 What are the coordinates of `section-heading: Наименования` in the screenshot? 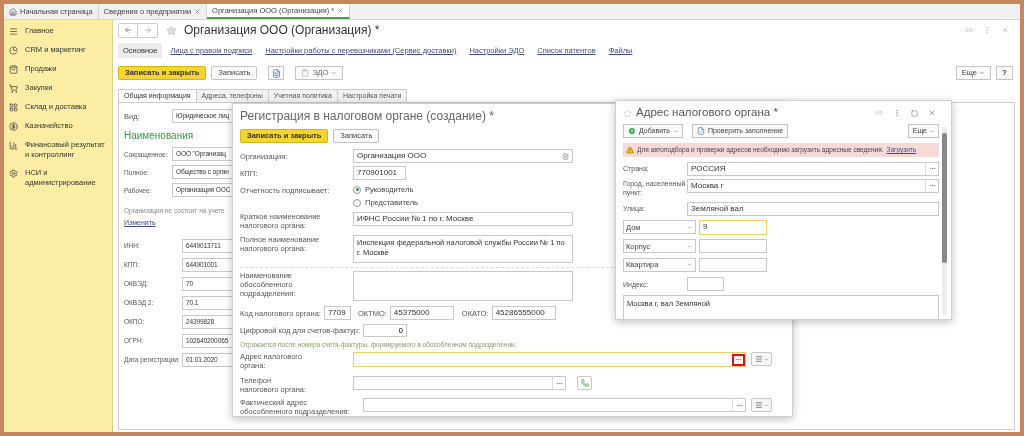 It's located at (159, 136).